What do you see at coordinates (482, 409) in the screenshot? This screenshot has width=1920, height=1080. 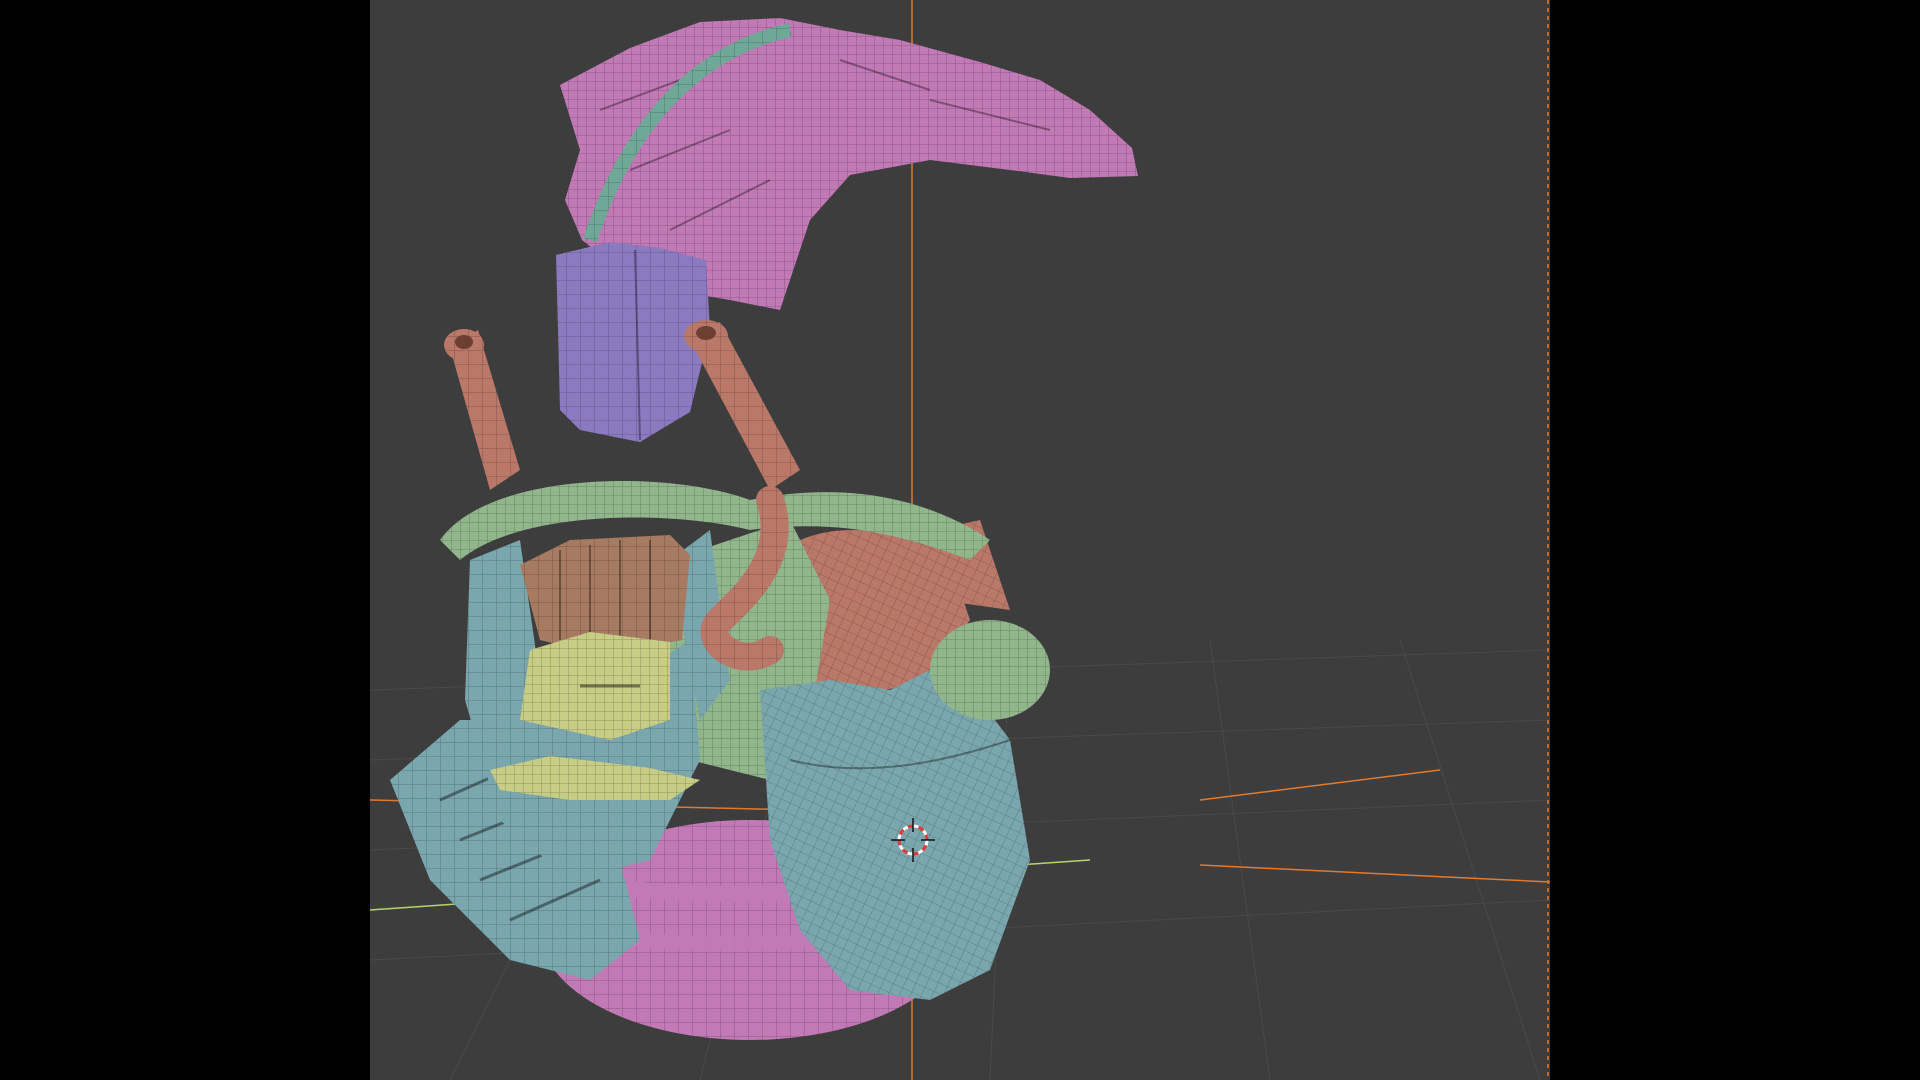 I see `vent-pipe-left` at bounding box center [482, 409].